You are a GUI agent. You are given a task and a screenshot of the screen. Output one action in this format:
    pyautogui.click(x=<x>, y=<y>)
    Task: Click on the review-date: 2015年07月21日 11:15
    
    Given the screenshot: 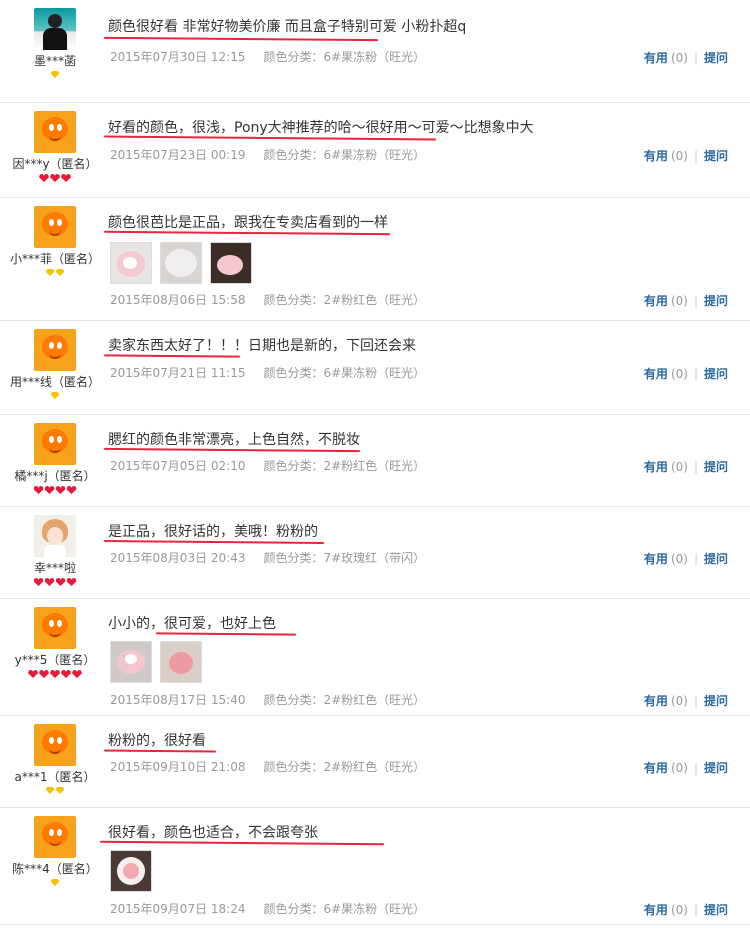 What is the action you would take?
    pyautogui.click(x=178, y=373)
    